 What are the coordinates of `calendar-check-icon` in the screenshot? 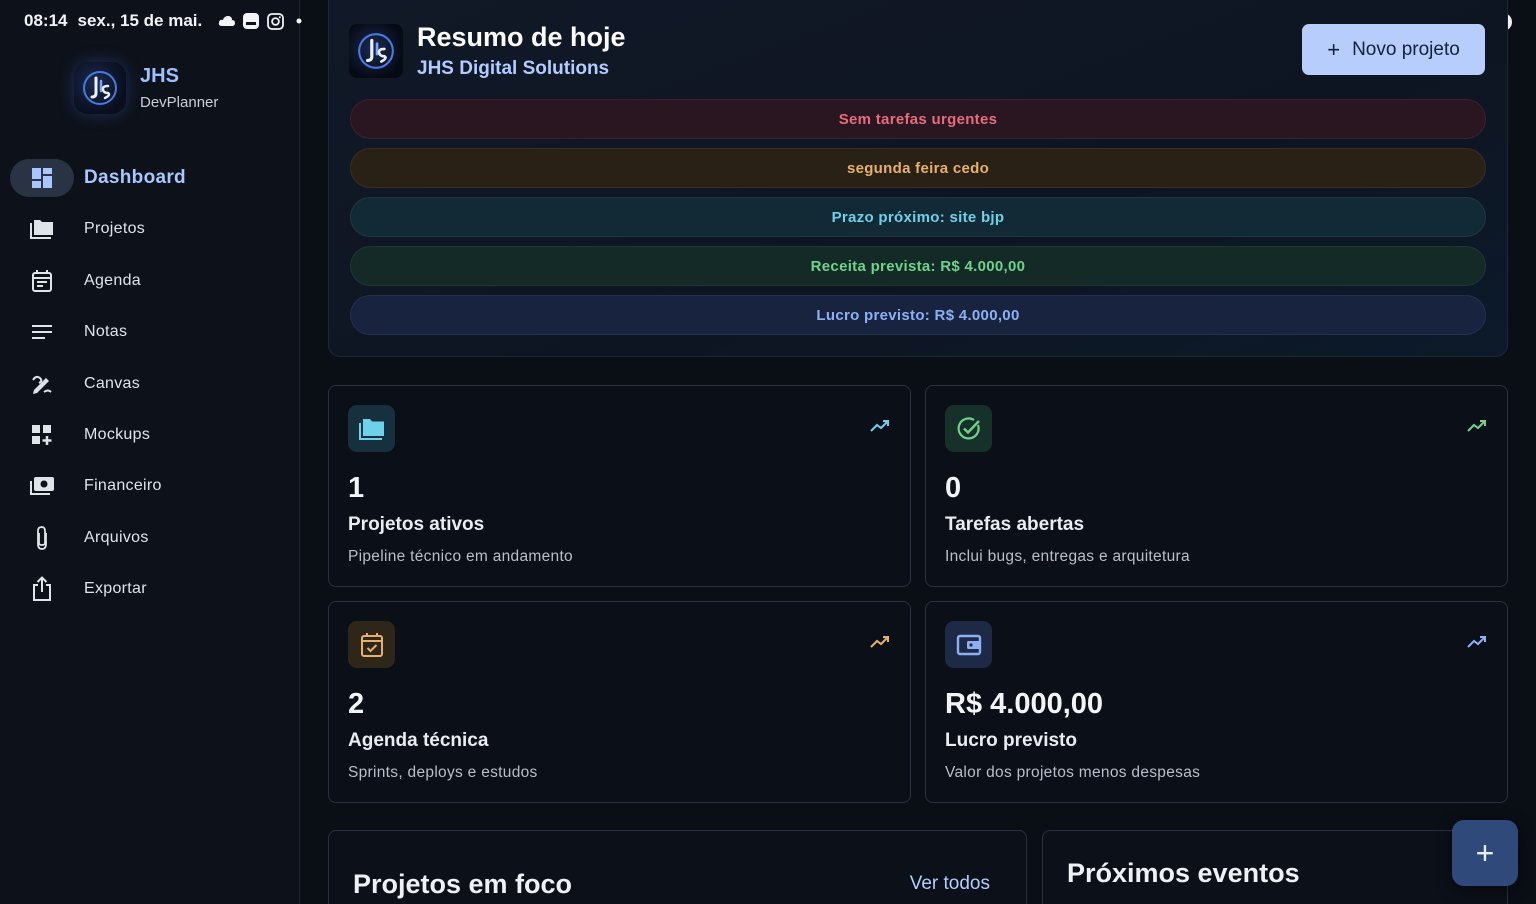 It's located at (371, 644).